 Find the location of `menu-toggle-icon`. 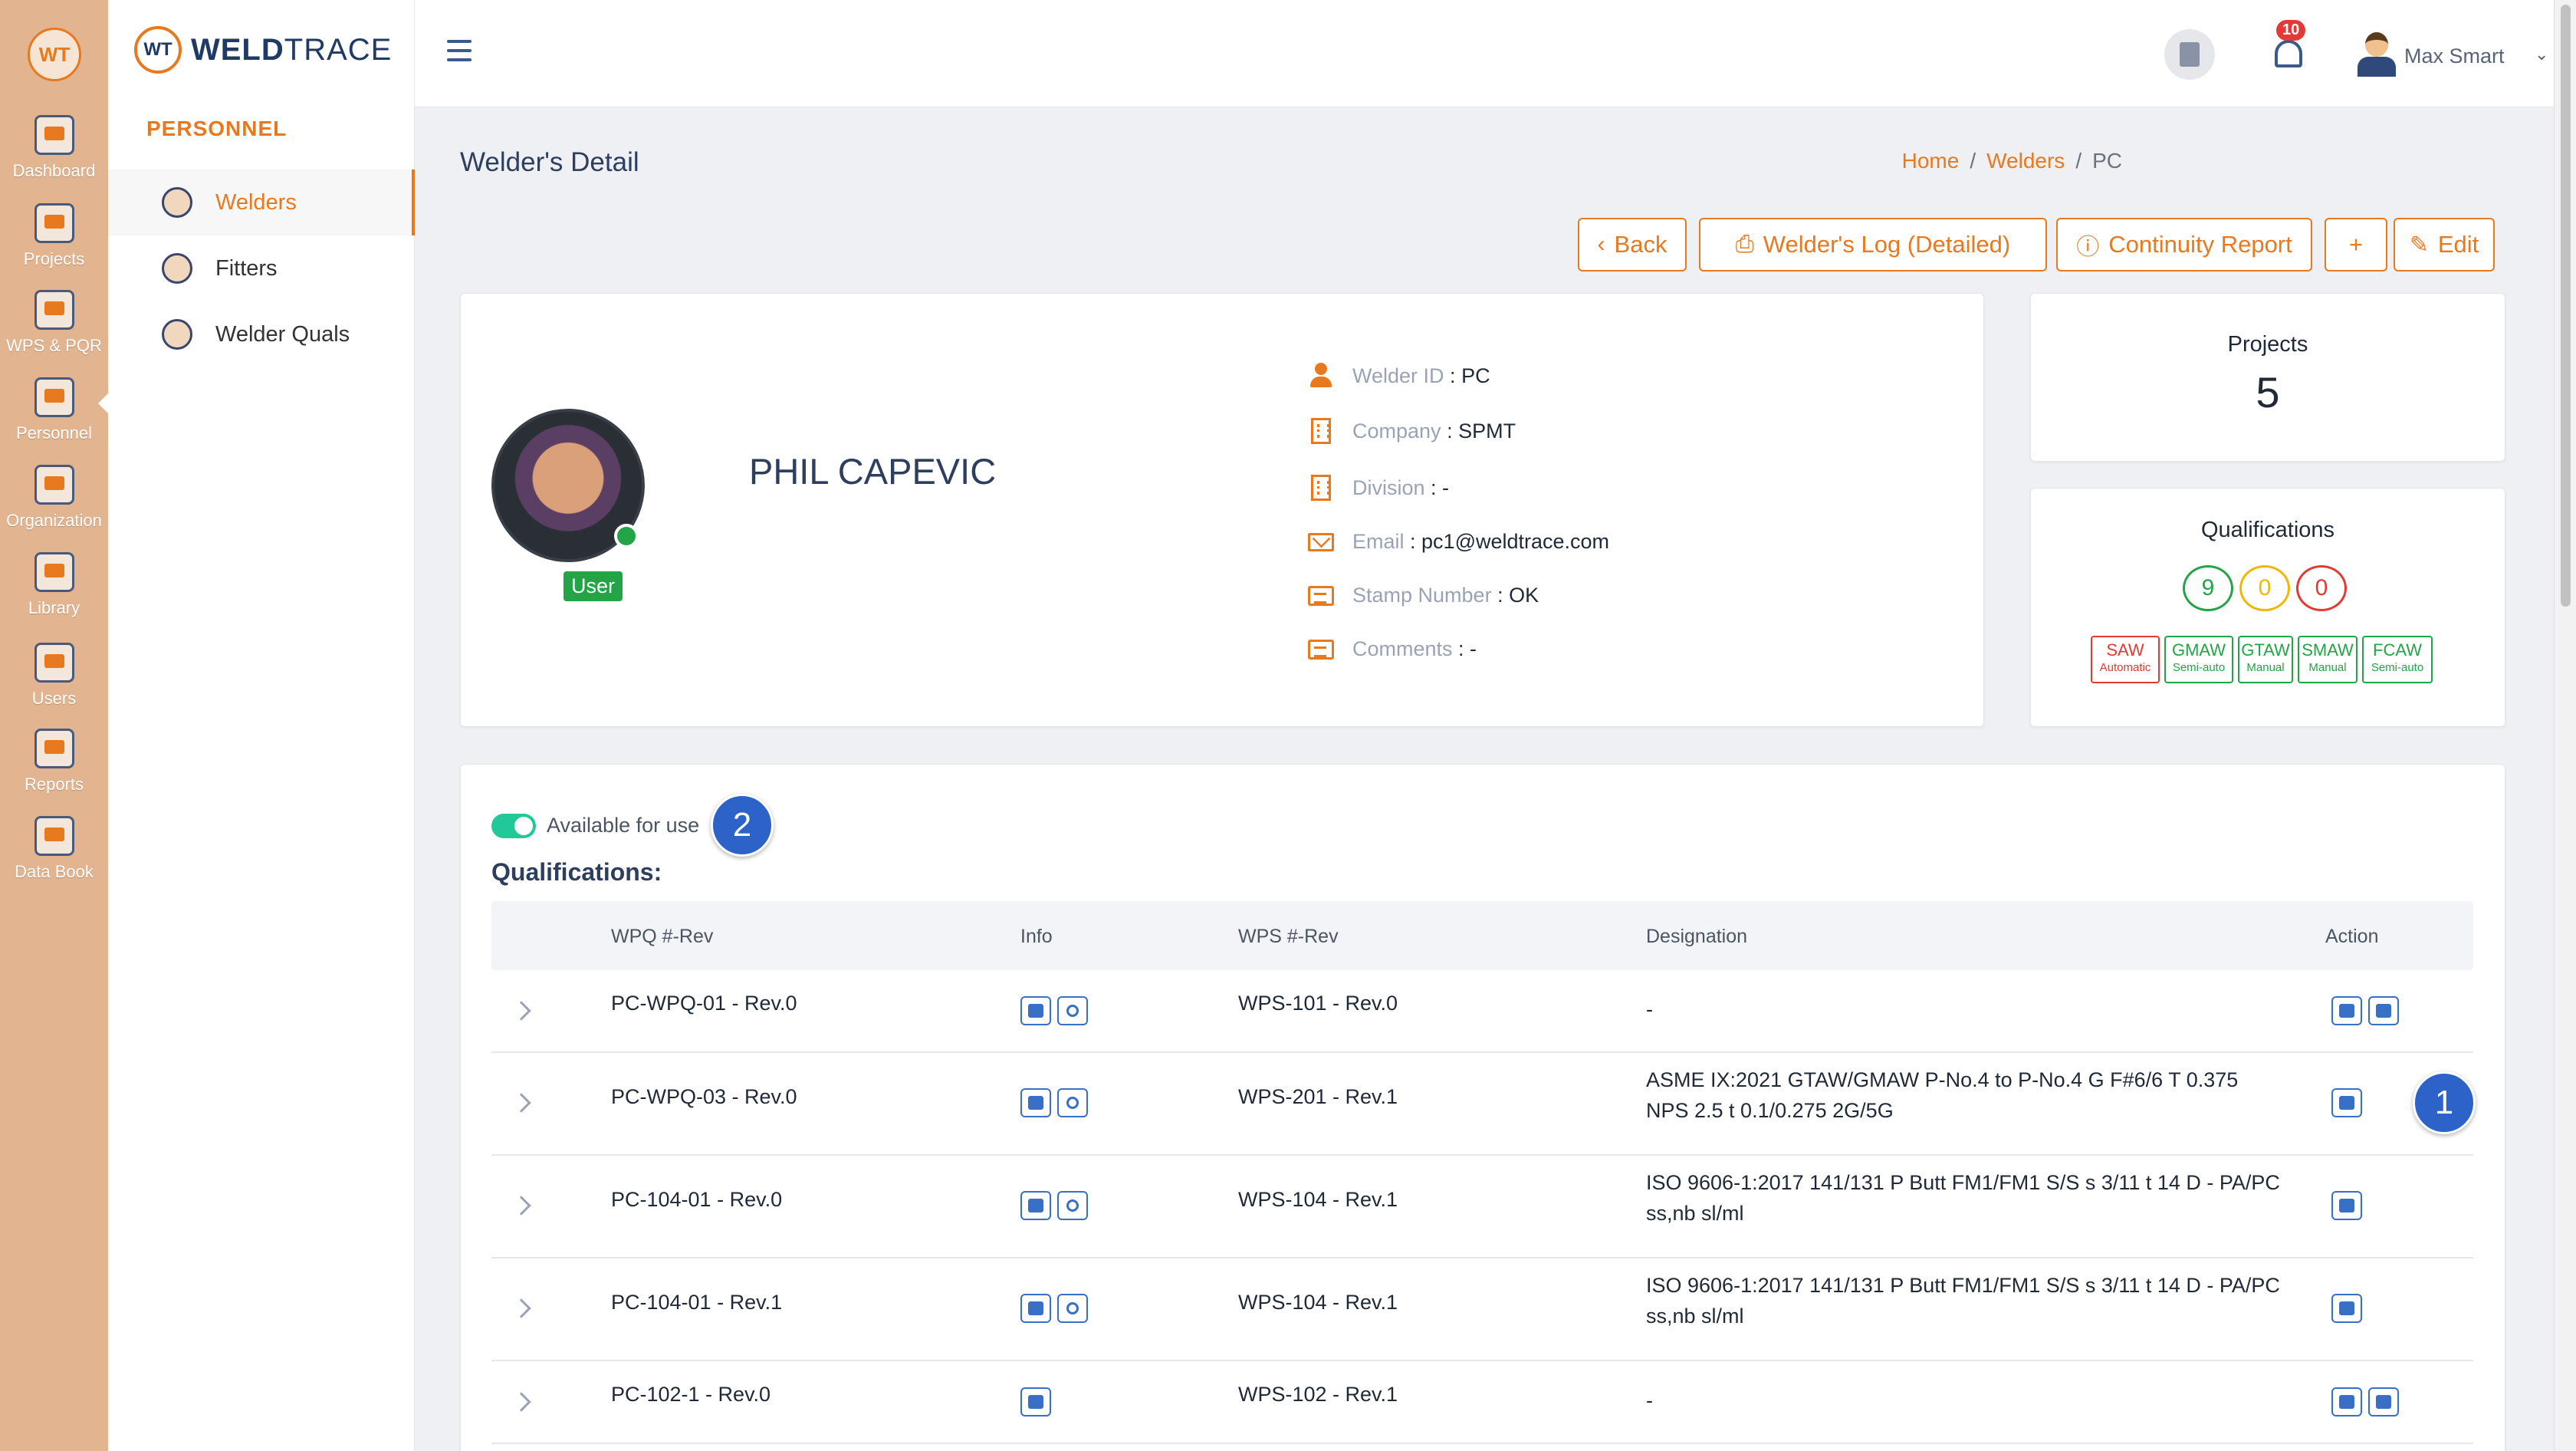

menu-toggle-icon is located at coordinates (459, 51).